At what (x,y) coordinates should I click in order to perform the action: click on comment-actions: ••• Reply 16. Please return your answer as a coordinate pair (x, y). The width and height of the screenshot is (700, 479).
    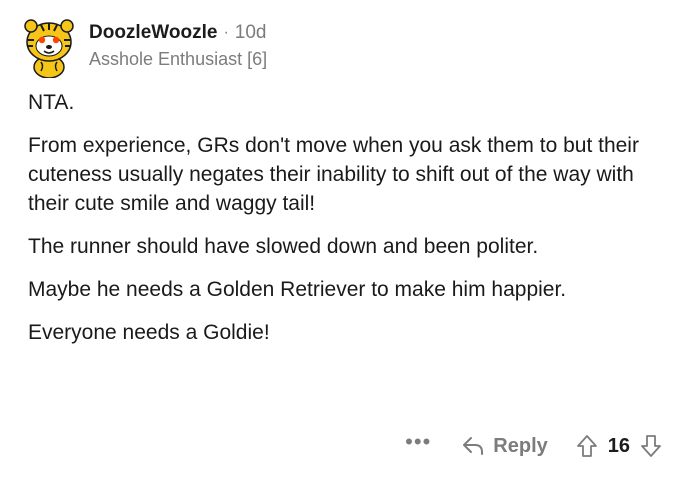
    Looking at the image, I should click on (533, 446).